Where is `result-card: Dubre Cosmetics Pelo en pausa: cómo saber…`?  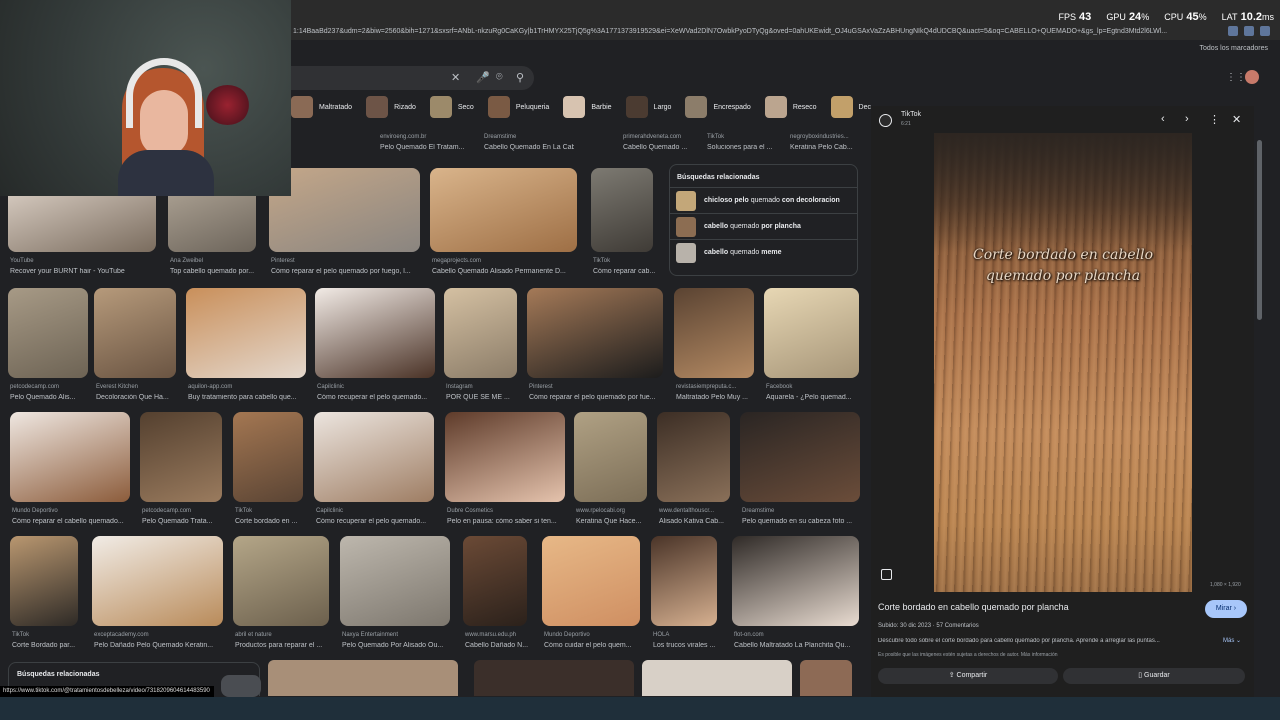 result-card: Dubre Cosmetics Pelo en pausa: cómo saber… is located at coordinates (505, 472).